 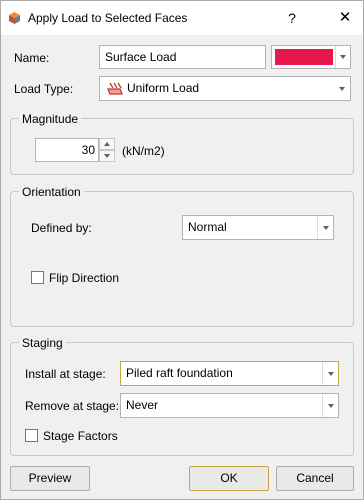 I want to click on help-button: ?, so click(x=292, y=18).